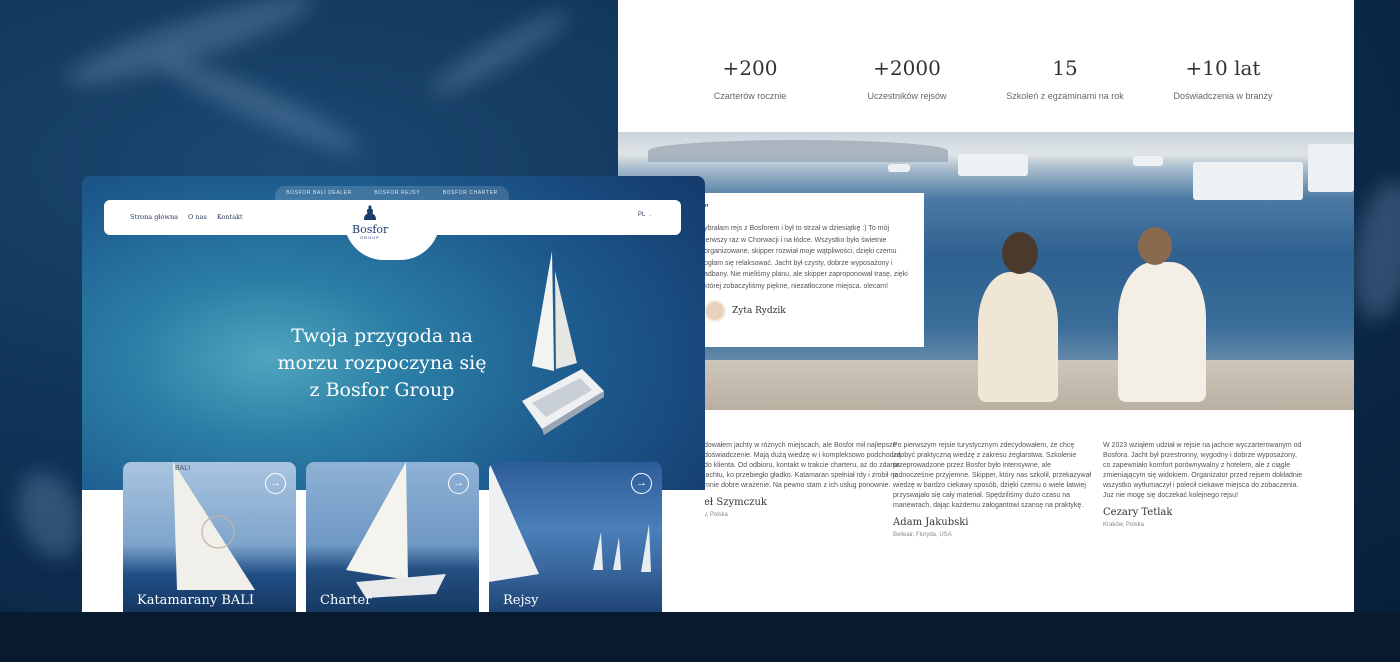 The image size is (1400, 662). I want to click on hero-line: Twoja przygoda na, so click(382, 336).